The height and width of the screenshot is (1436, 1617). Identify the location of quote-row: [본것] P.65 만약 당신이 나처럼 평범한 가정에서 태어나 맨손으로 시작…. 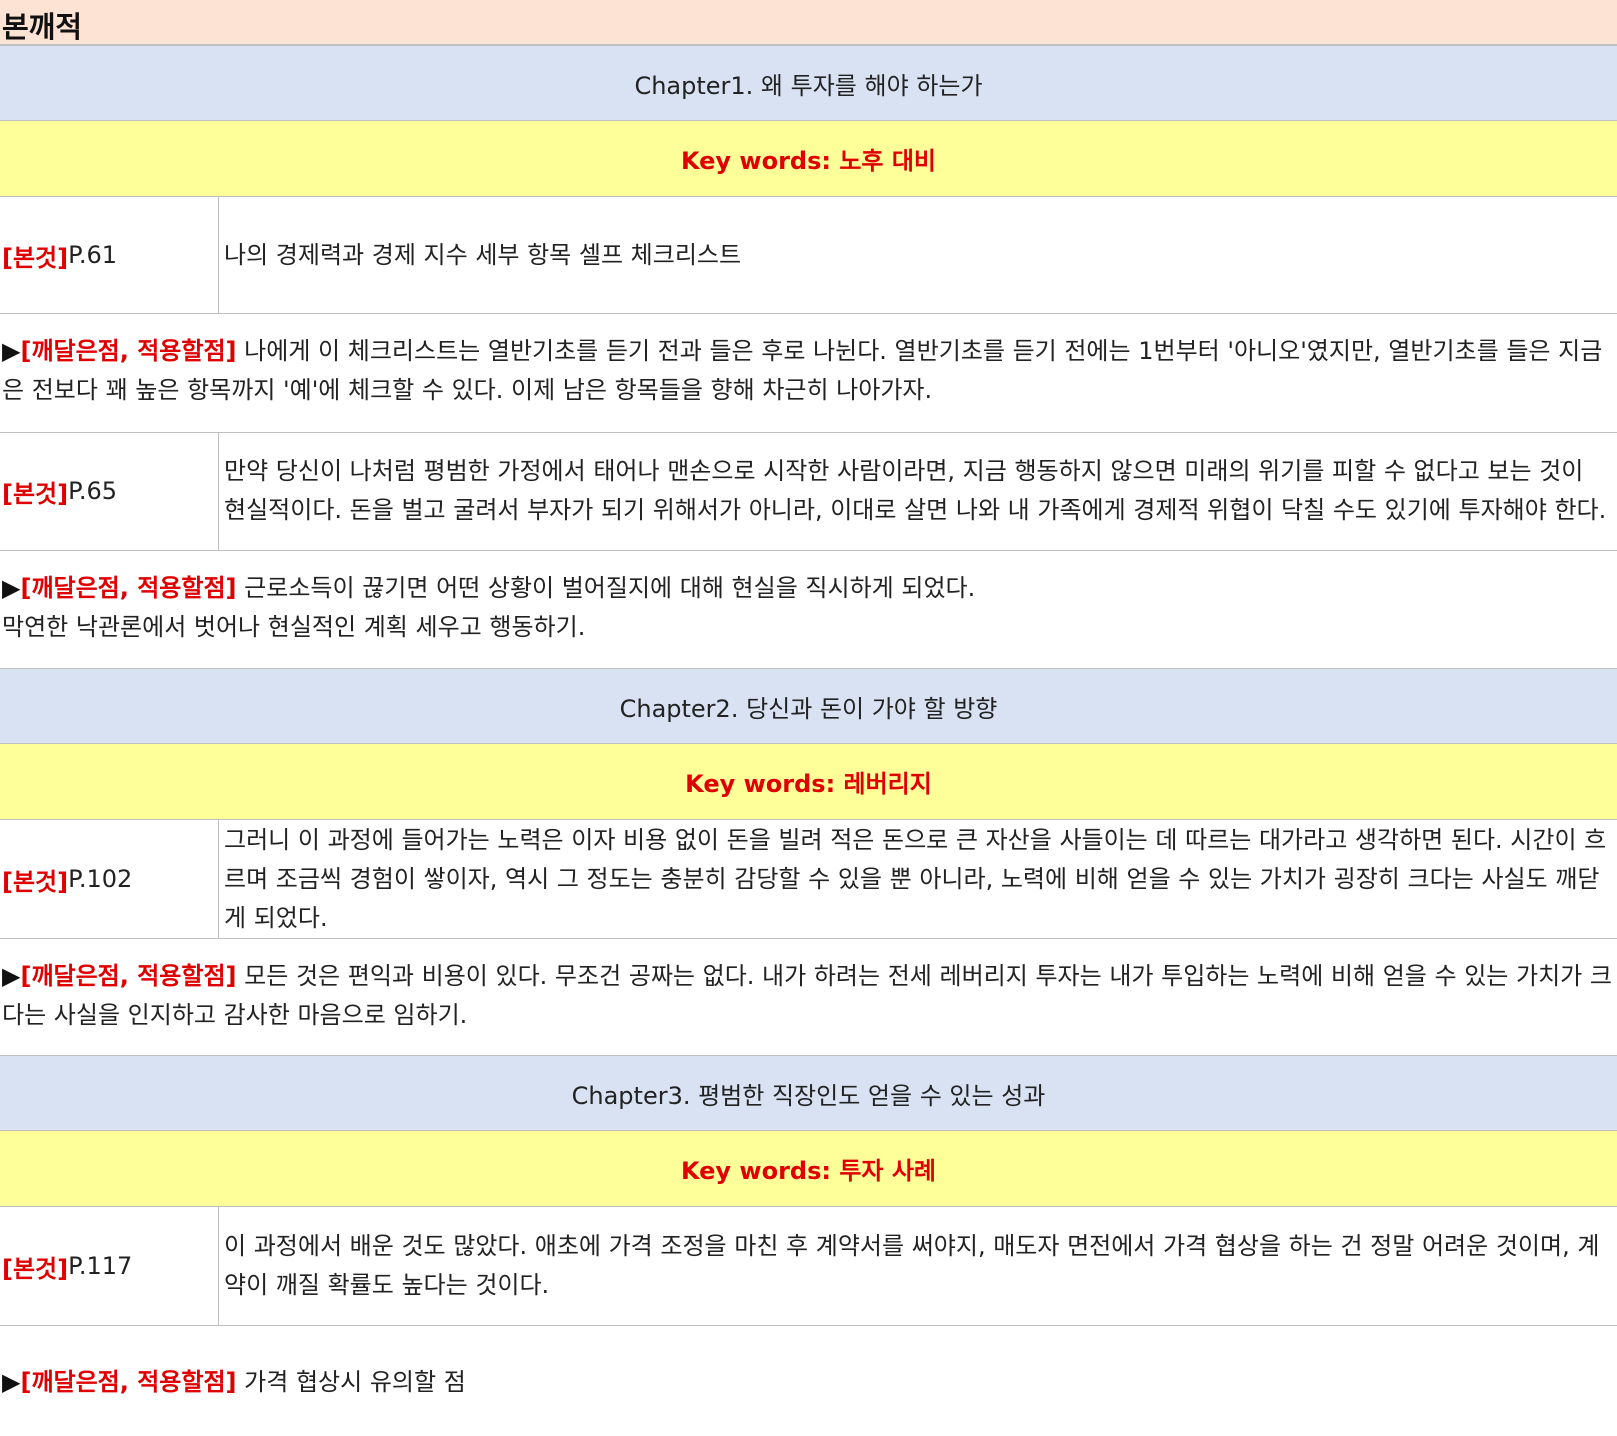
(808, 491).